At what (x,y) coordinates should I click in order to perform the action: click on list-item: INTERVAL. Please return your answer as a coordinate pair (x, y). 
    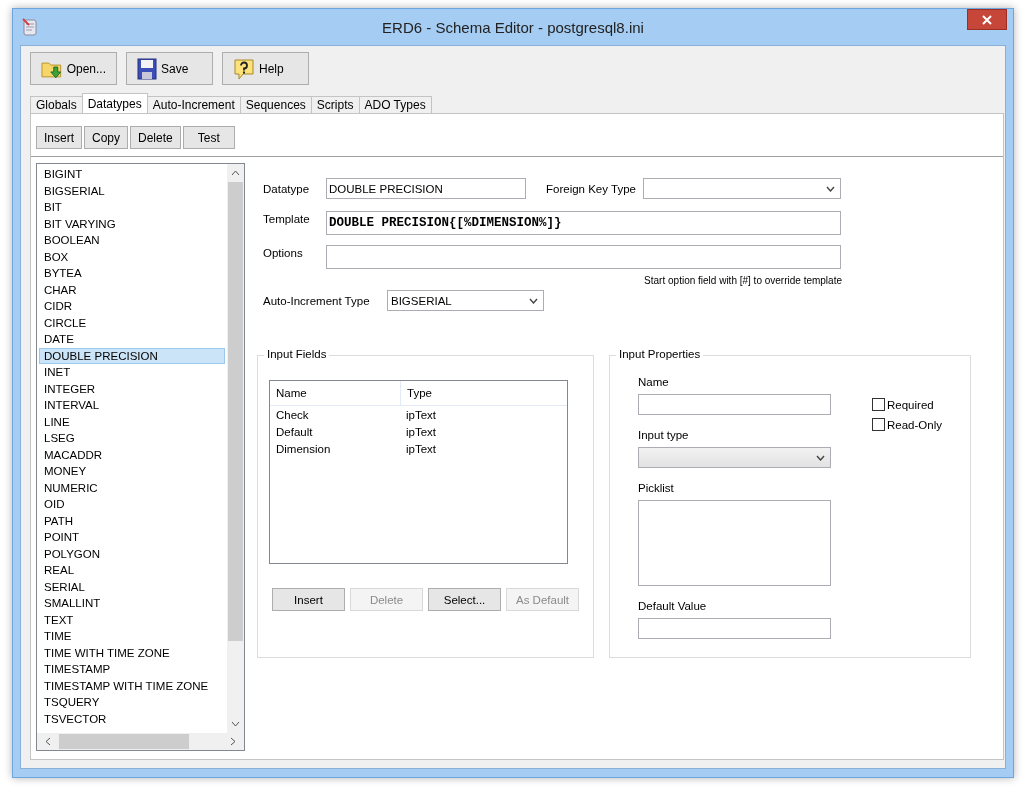
    Looking at the image, I should click on (132, 405).